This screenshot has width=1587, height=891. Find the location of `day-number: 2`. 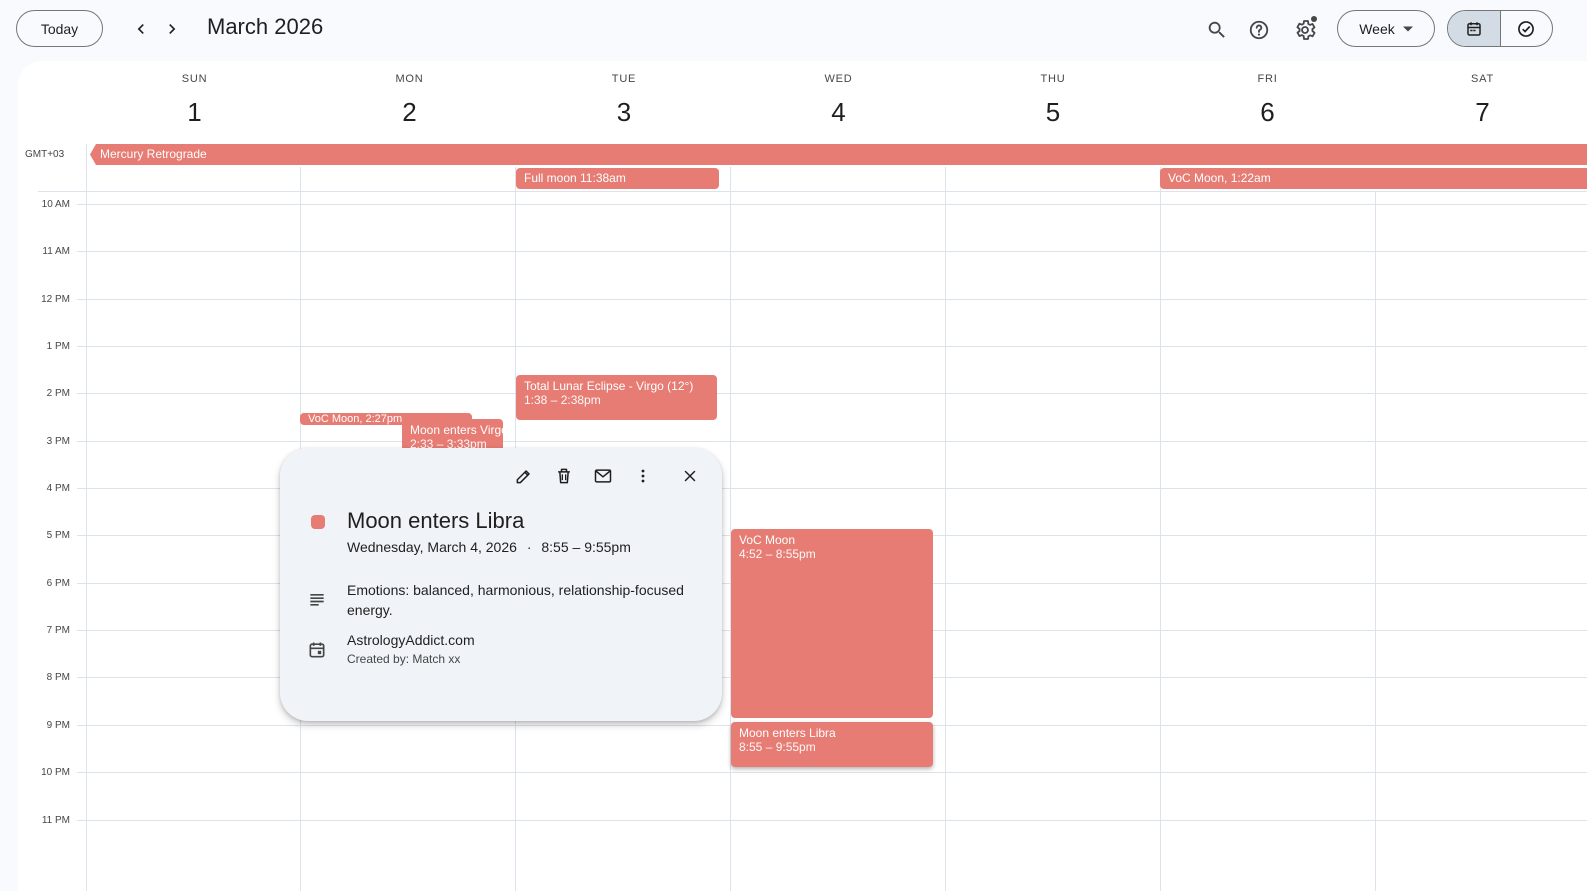

day-number: 2 is located at coordinates (409, 112).